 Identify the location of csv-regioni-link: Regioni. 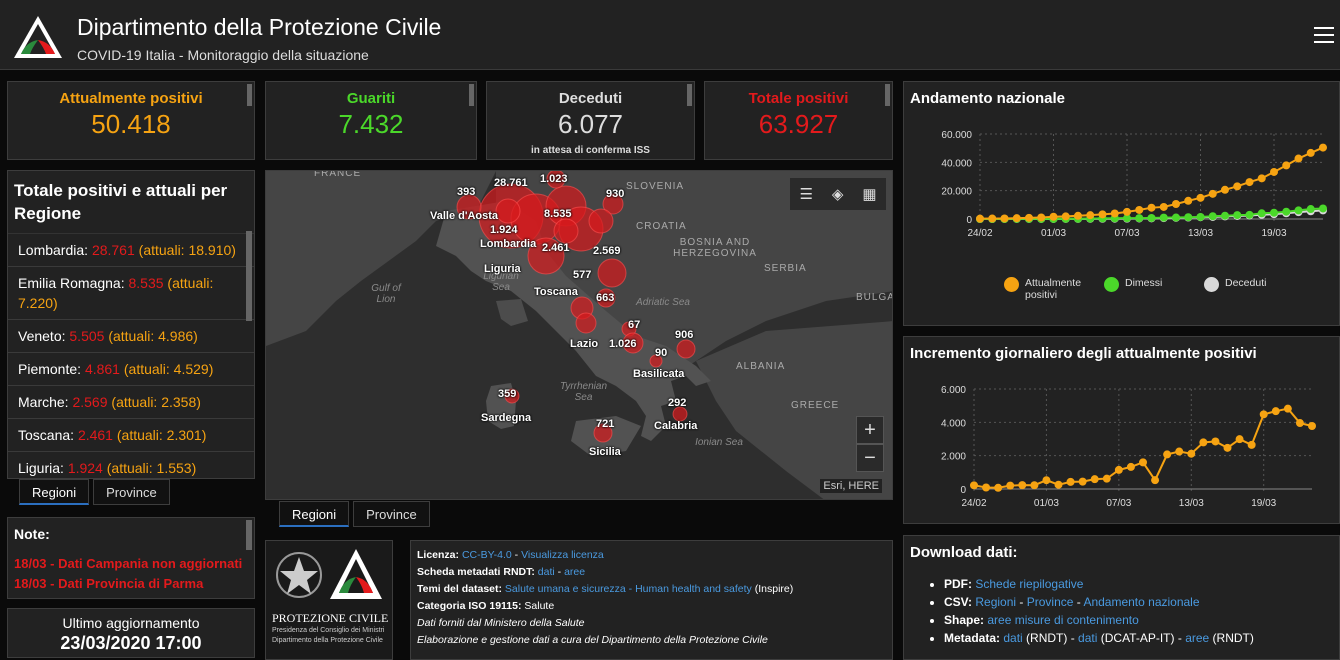
(995, 602).